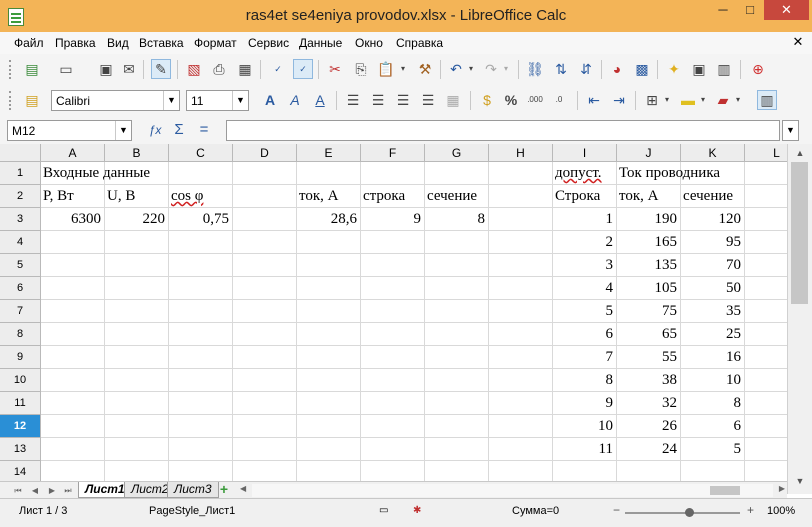 This screenshot has height=527, width=812. Describe the element at coordinates (699, 69) in the screenshot. I see `navigator-icon: ▣` at that location.